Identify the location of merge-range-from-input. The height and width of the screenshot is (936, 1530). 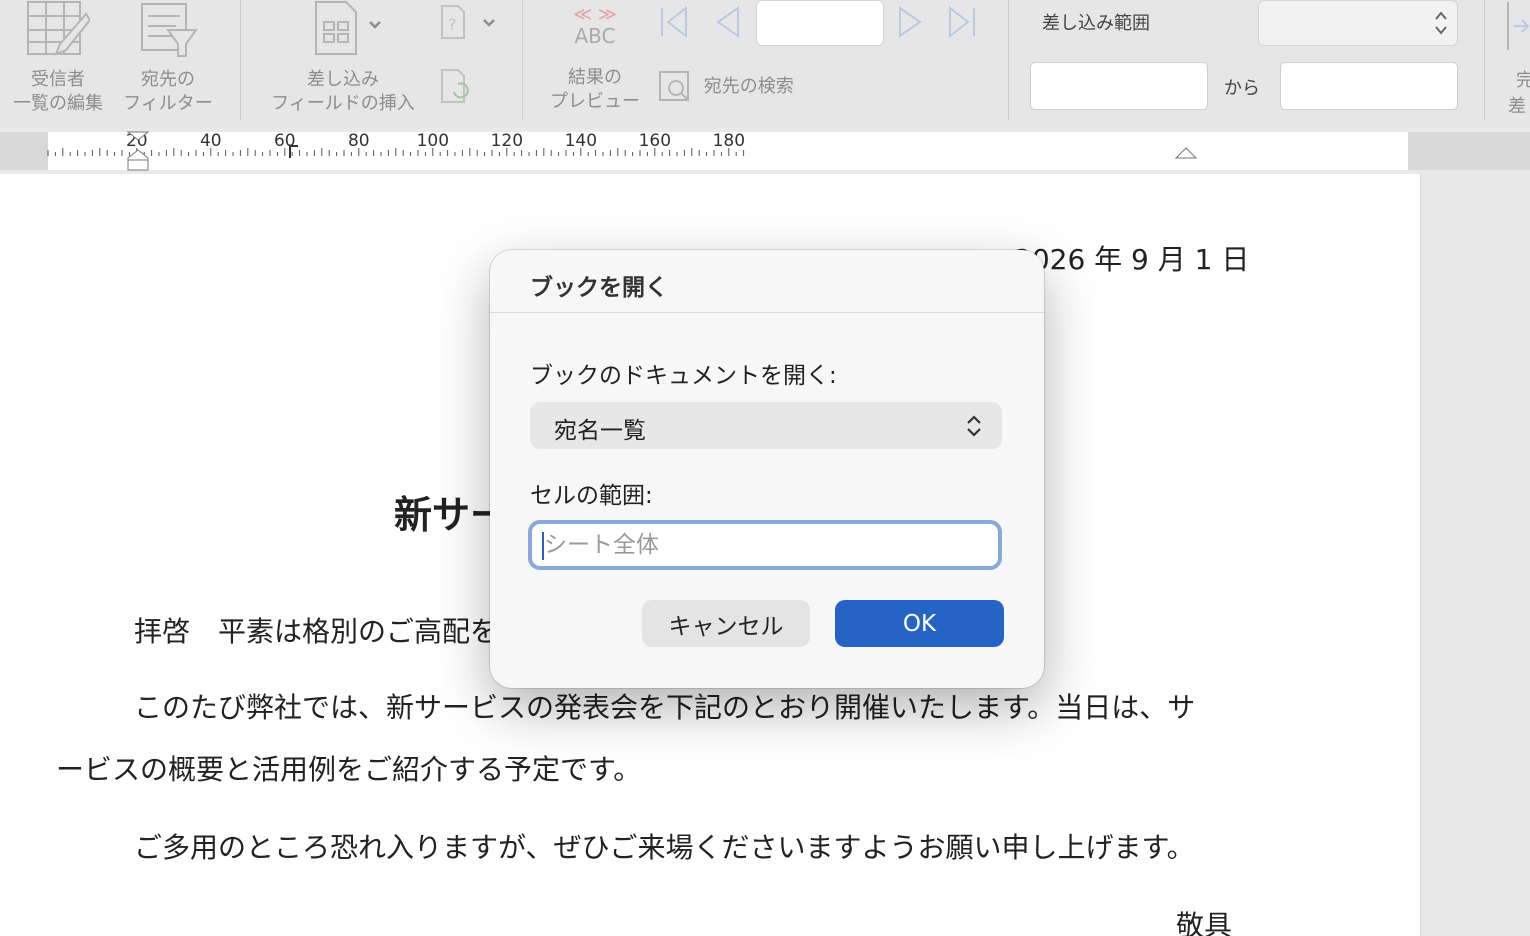
(1119, 86).